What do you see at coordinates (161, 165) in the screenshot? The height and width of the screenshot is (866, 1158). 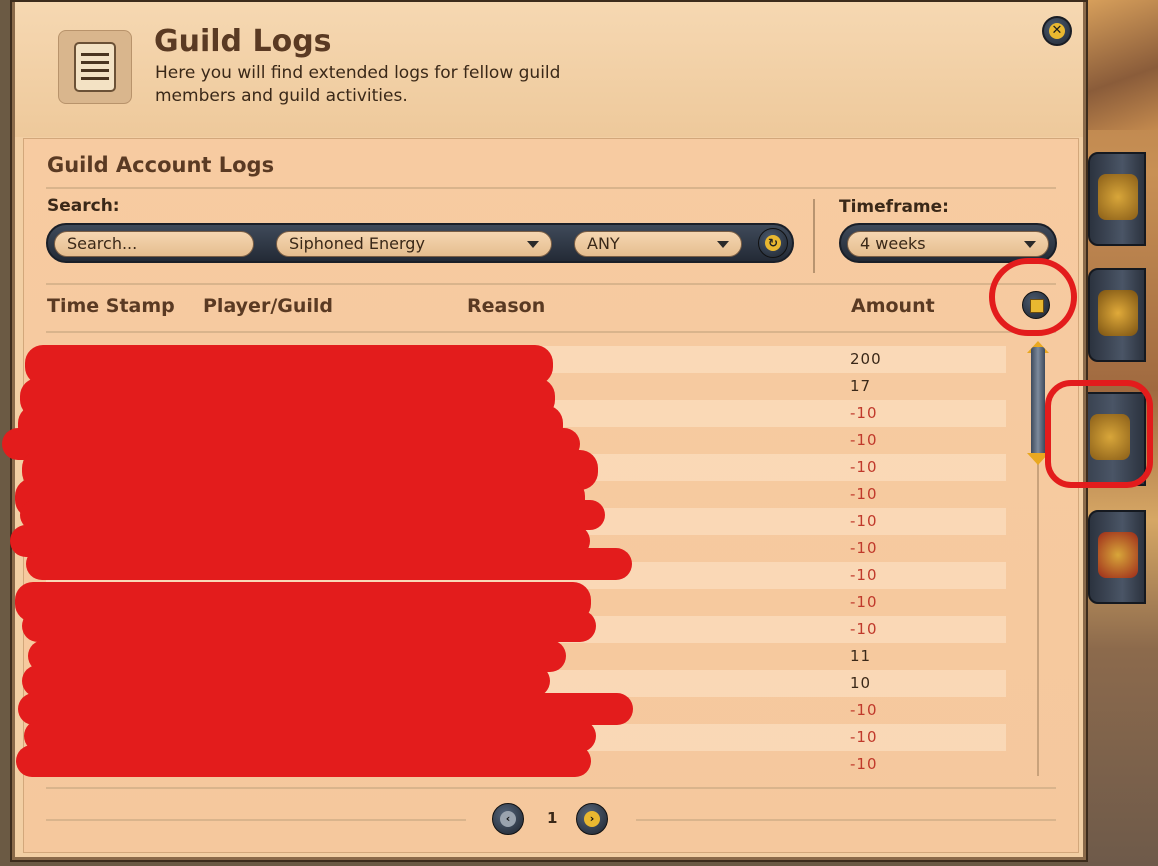 I see `section-title: Guild Account Logs` at bounding box center [161, 165].